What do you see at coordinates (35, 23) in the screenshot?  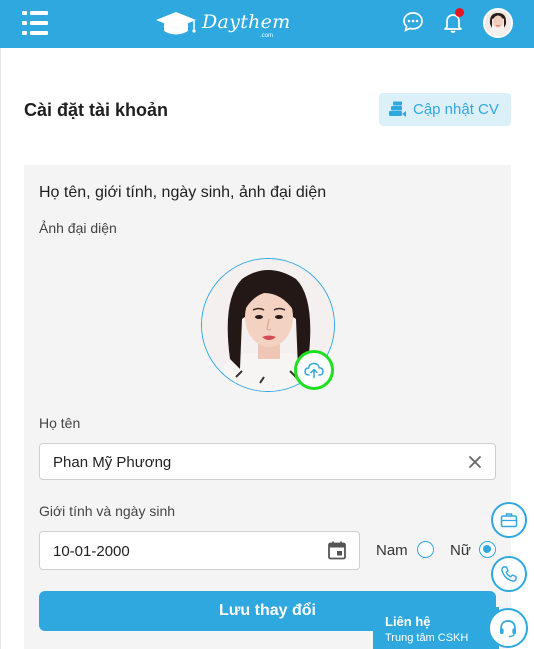 I see `menu-icon` at bounding box center [35, 23].